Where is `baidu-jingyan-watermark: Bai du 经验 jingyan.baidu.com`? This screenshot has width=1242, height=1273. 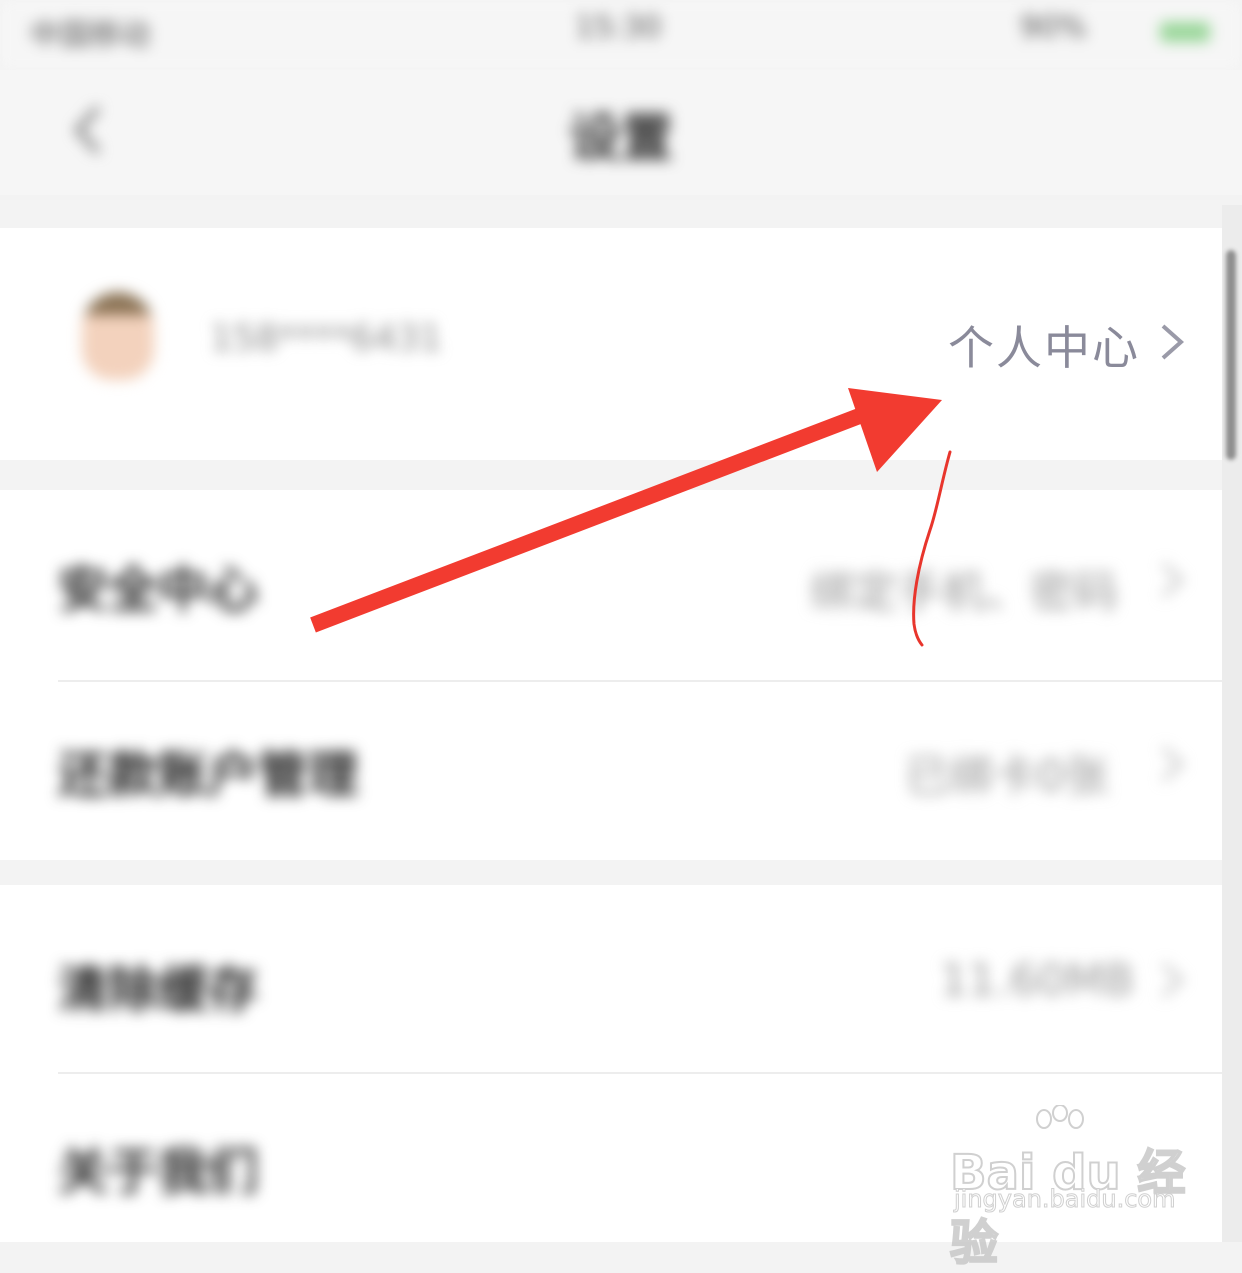
baidu-jingyan-watermark: Bai du 经验 jingyan.baidu.com is located at coordinates (1069, 1188).